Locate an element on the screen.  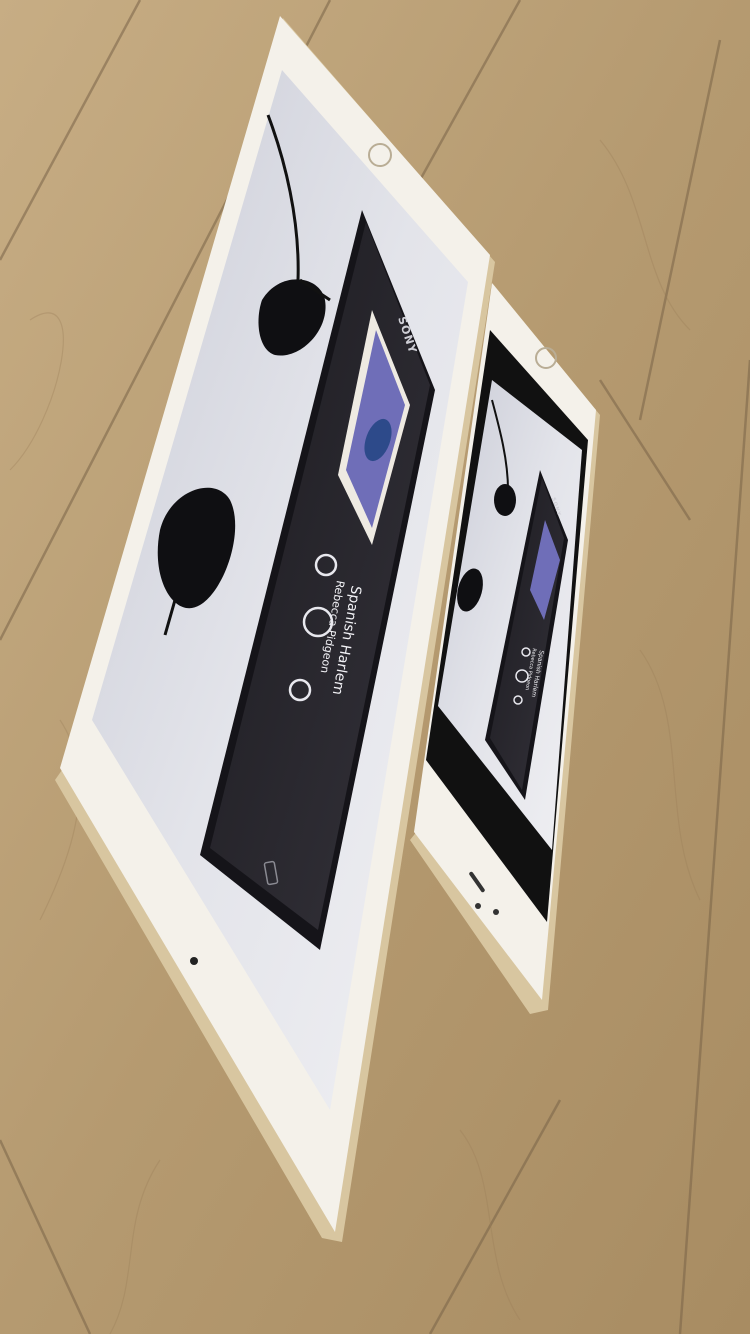
phone-sensor is located at coordinates (496, 912).